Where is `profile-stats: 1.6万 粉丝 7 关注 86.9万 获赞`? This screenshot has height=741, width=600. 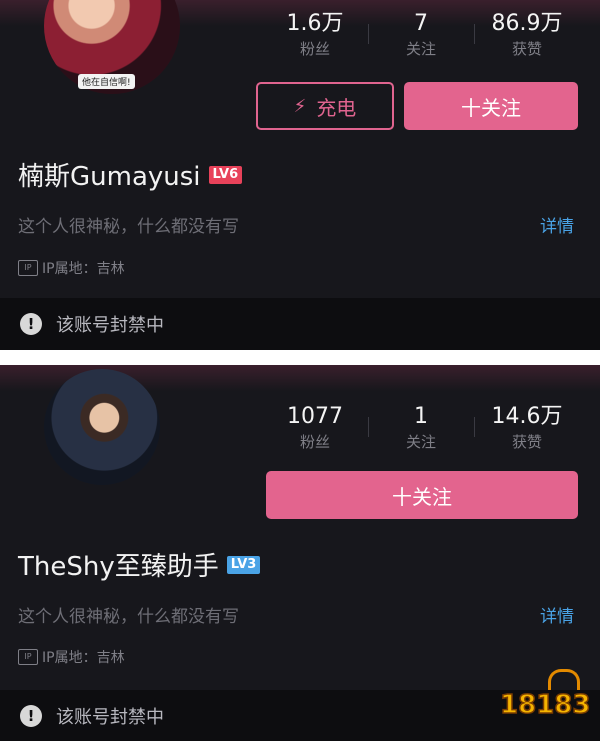 profile-stats: 1.6万 粉丝 7 关注 86.9万 获赞 is located at coordinates (421, 35).